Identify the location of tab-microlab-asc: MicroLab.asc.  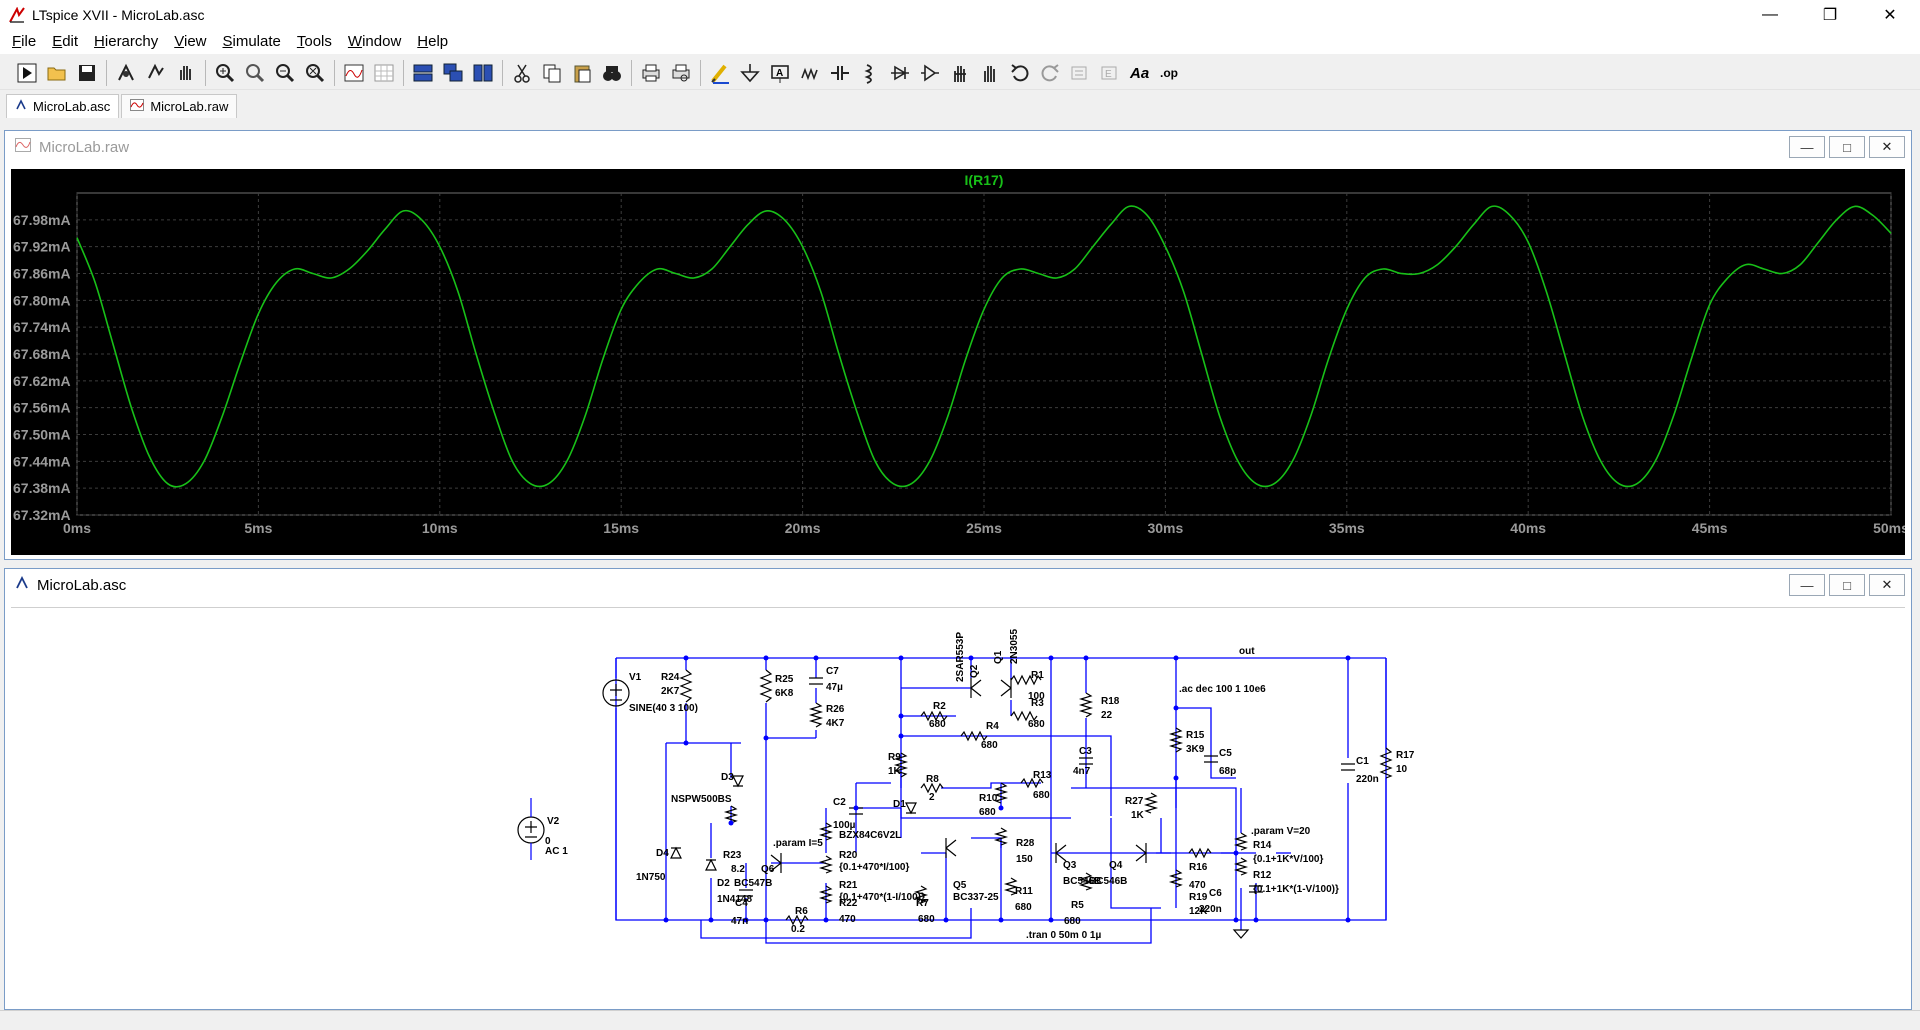
(63, 106).